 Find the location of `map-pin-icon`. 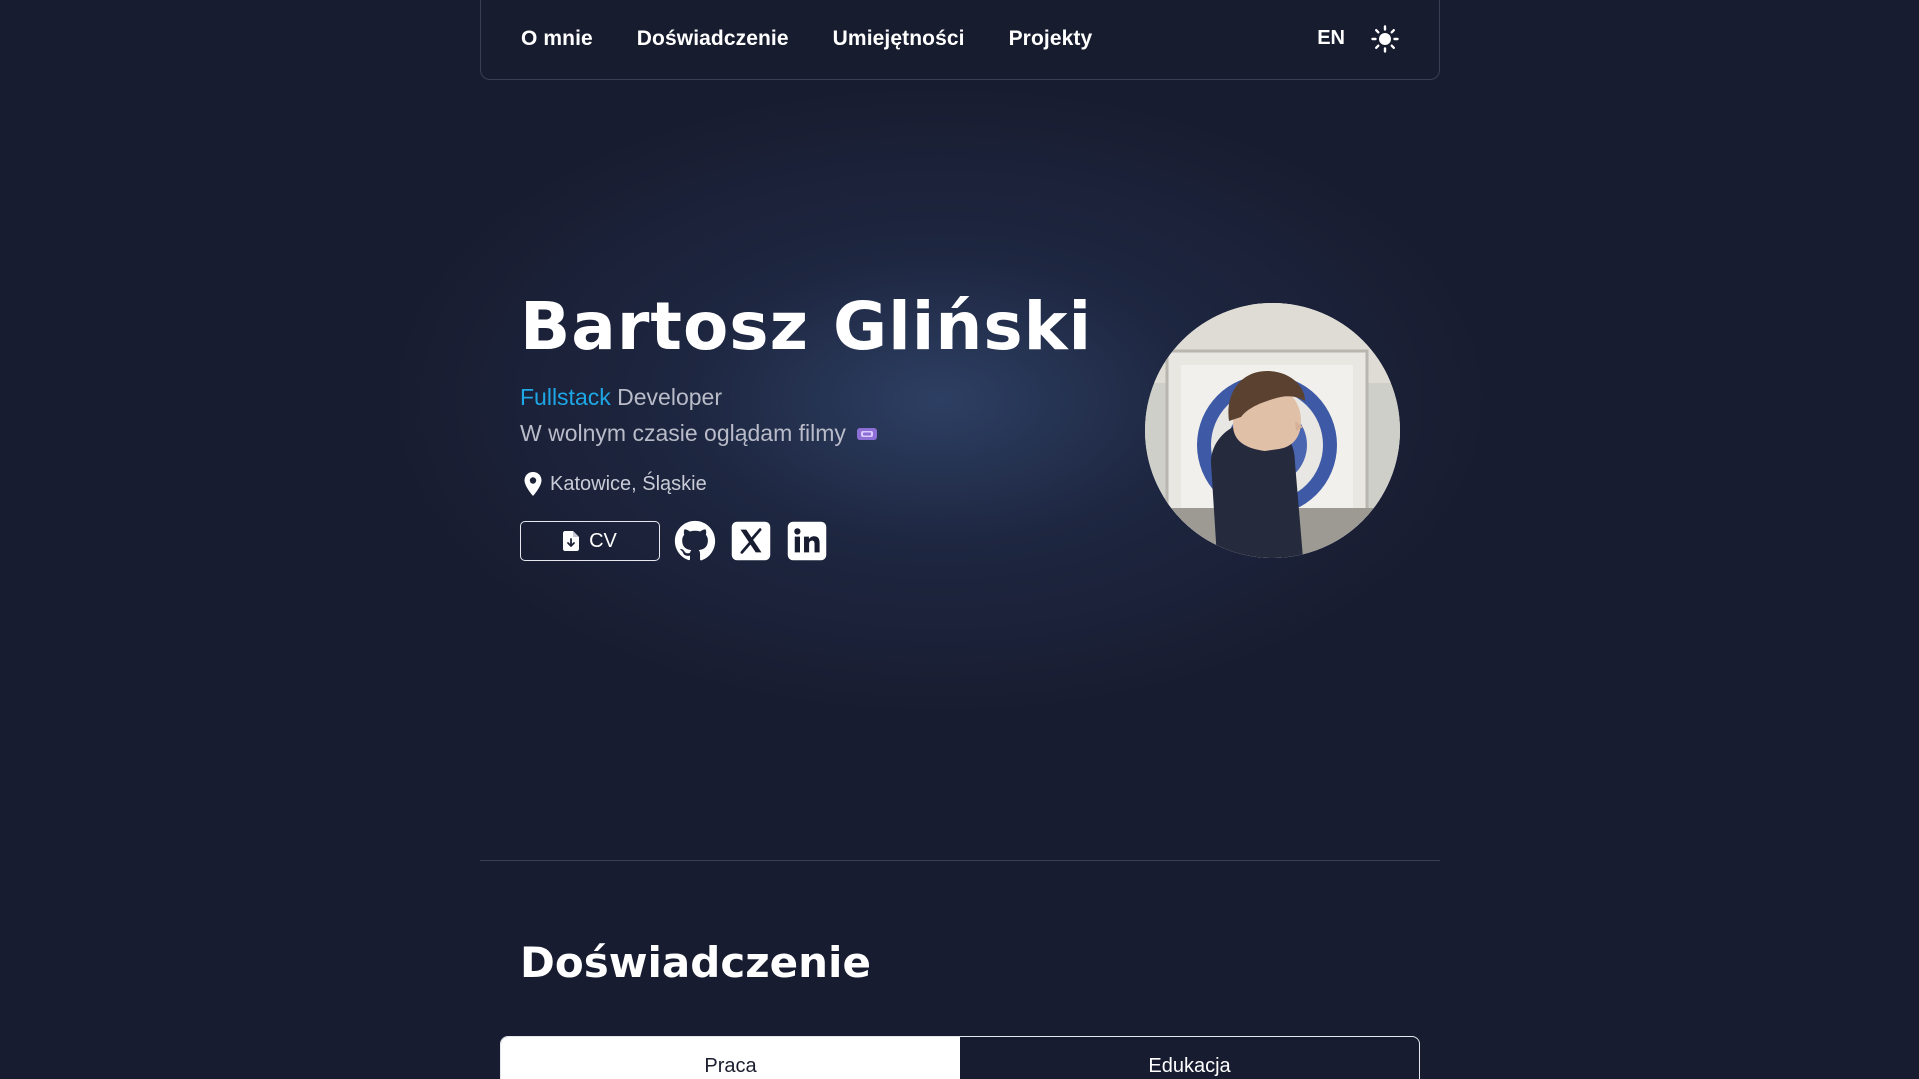

map-pin-icon is located at coordinates (533, 484).